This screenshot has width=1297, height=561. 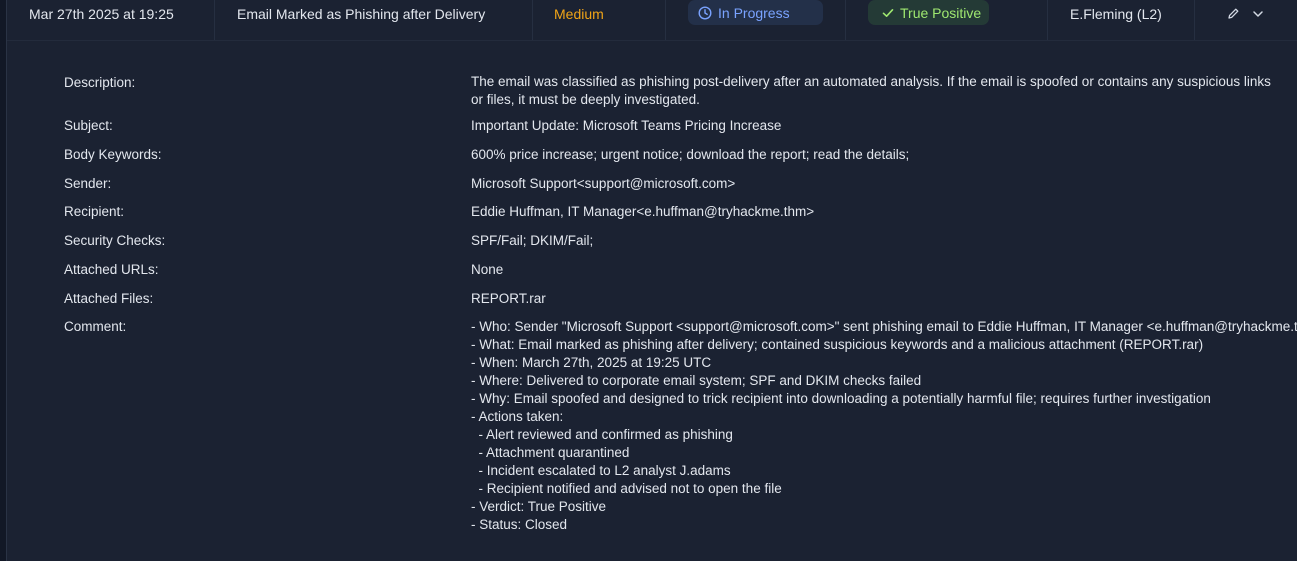 I want to click on left-gutter, so click(x=3, y=280).